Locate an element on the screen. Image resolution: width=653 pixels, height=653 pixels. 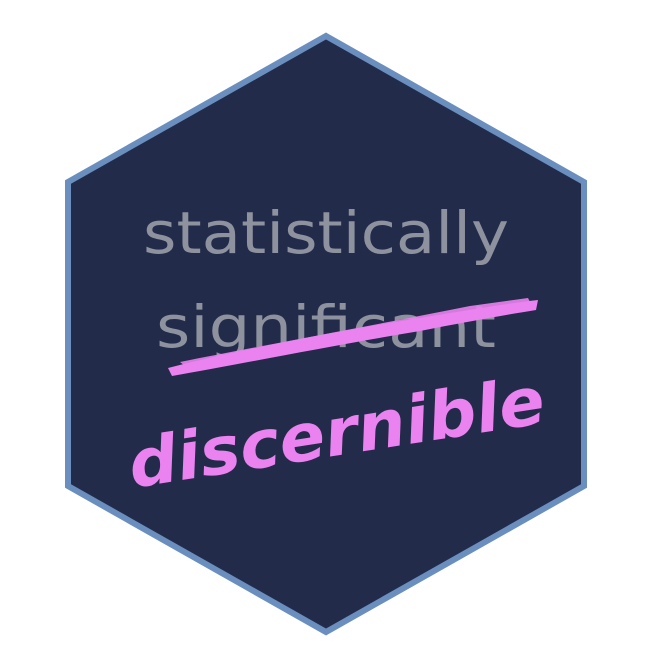
line-statistically: statistically is located at coordinates (326, 233).